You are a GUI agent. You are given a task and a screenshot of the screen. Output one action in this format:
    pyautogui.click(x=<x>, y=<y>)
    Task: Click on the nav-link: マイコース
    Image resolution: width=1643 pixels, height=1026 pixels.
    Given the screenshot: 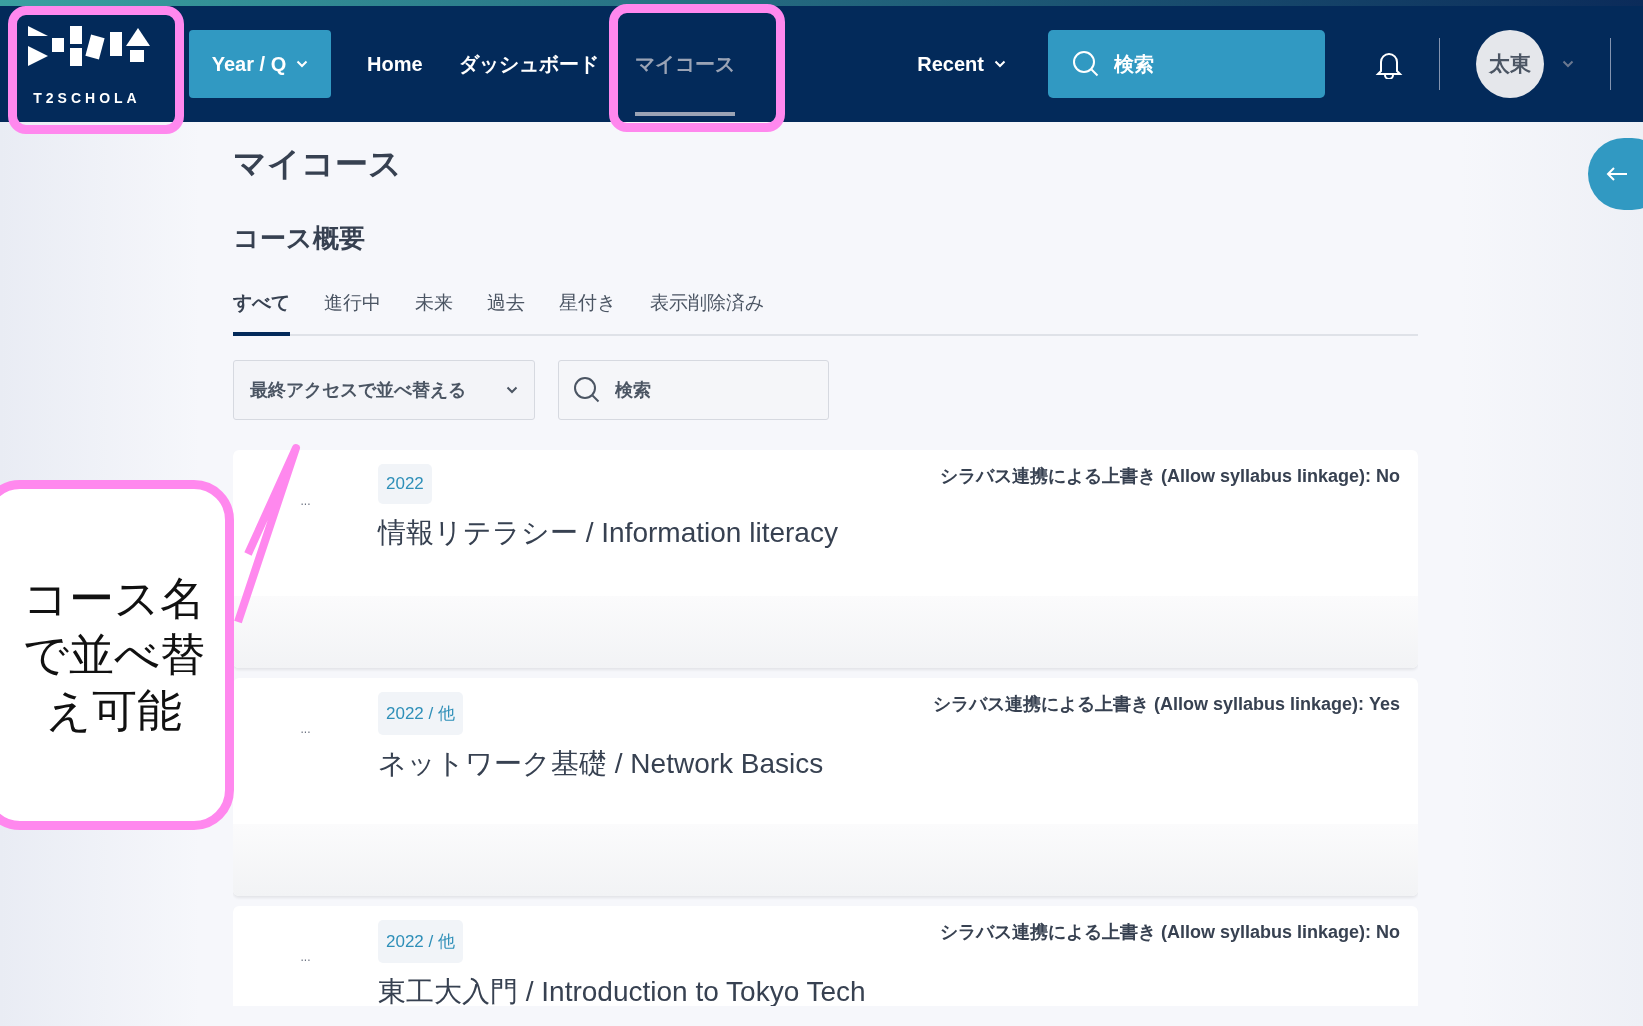 What is the action you would take?
    pyautogui.click(x=684, y=64)
    